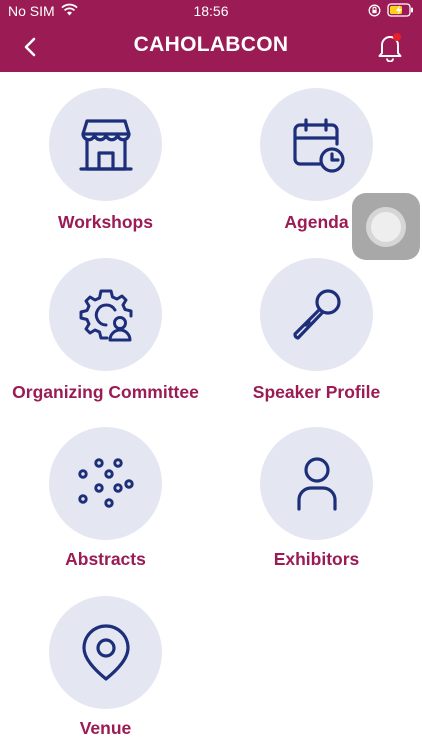 Image resolution: width=422 pixels, height=756 pixels. I want to click on status-bar: No SIM 18:56, so click(211, 11).